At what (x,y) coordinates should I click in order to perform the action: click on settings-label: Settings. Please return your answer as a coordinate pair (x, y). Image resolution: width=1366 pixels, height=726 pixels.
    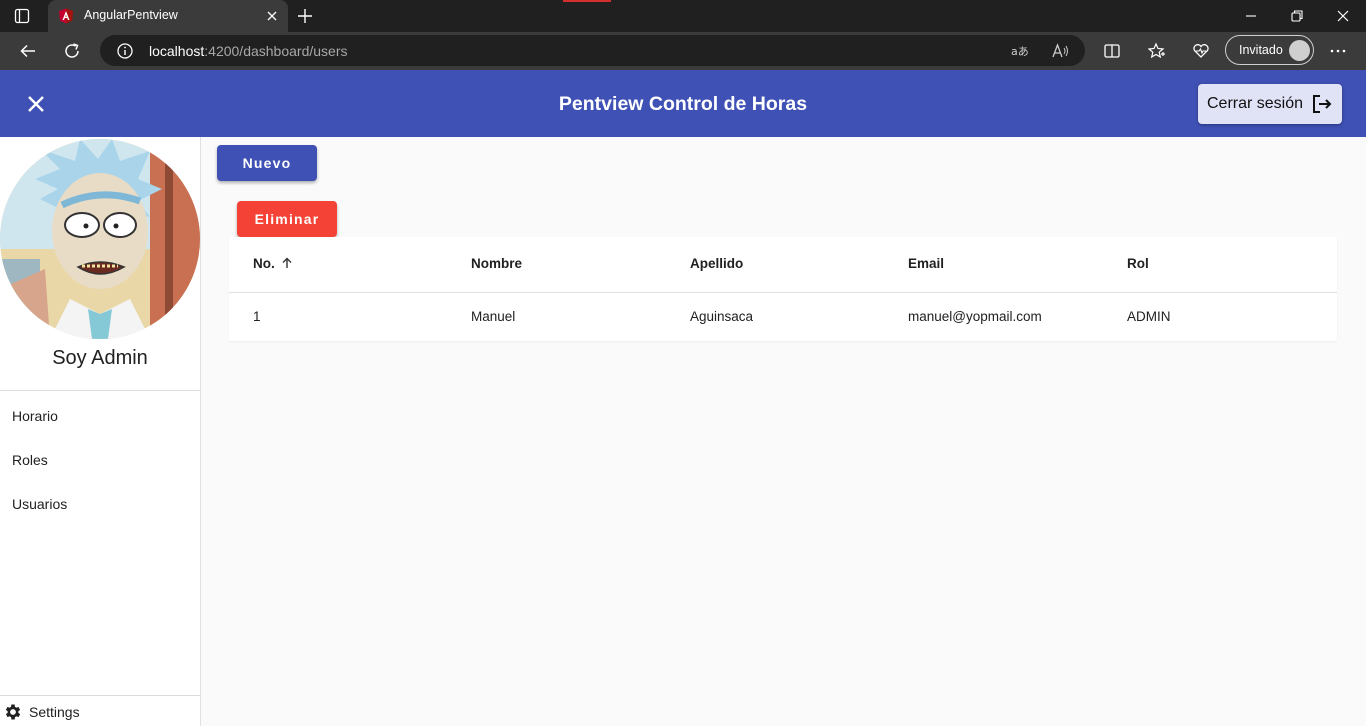
    Looking at the image, I should click on (54, 712).